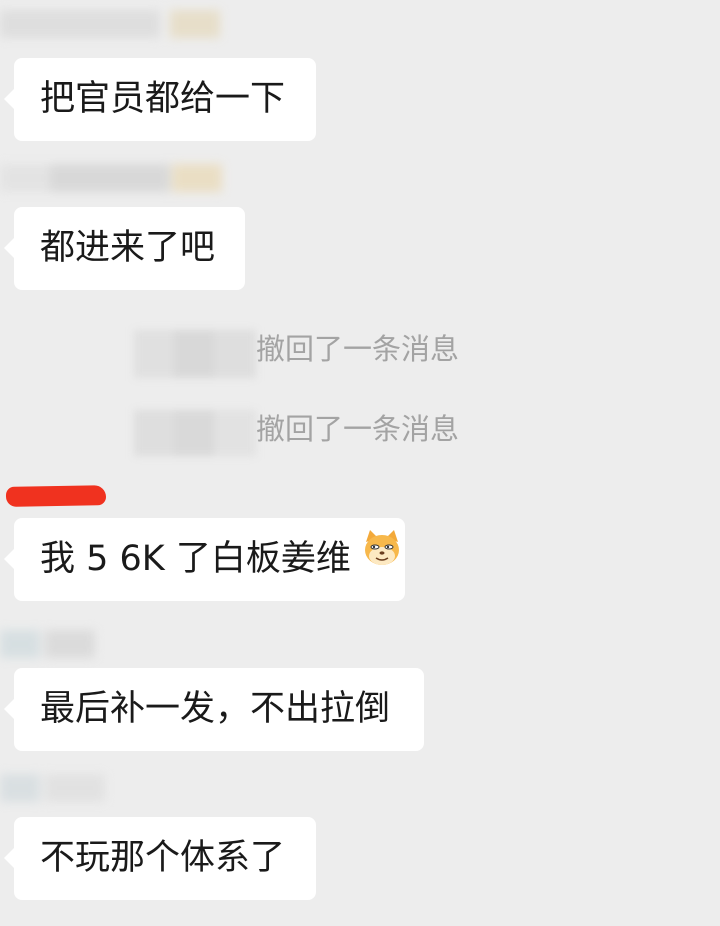 This screenshot has width=720, height=926. What do you see at coordinates (195, 559) in the screenshot?
I see `message-text: 我 5 6K 了白板姜维` at bounding box center [195, 559].